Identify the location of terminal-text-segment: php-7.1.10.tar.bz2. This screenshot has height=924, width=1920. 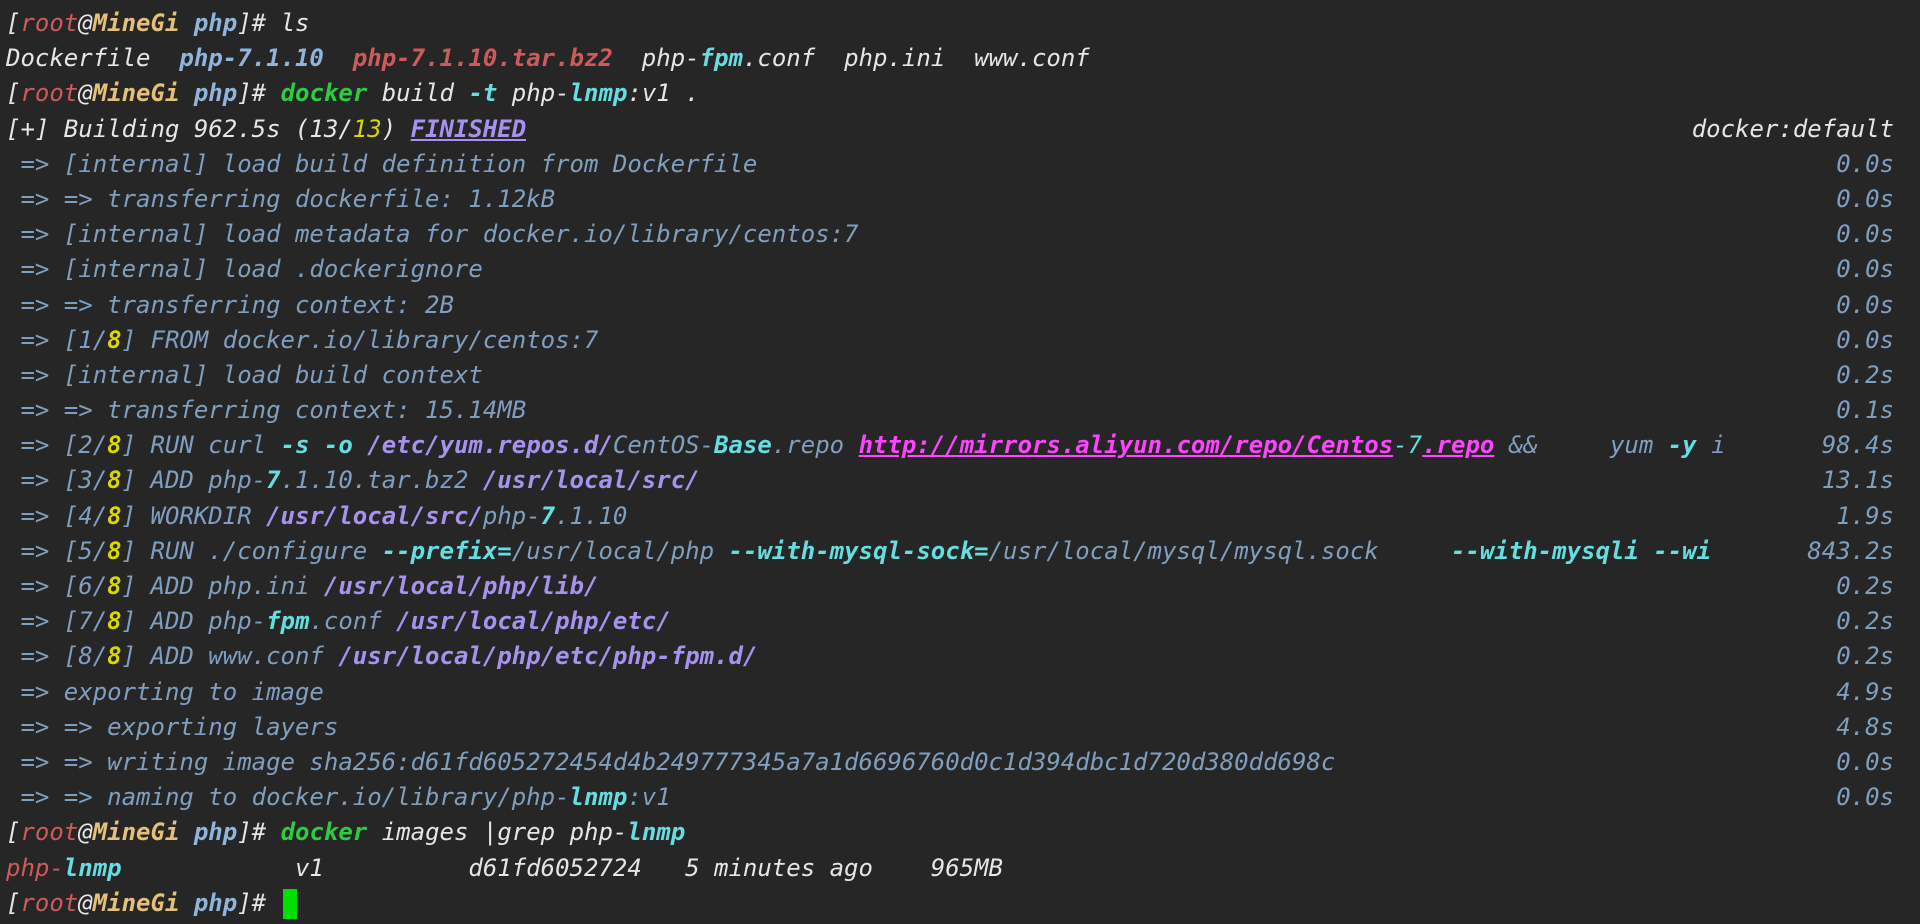
(482, 58).